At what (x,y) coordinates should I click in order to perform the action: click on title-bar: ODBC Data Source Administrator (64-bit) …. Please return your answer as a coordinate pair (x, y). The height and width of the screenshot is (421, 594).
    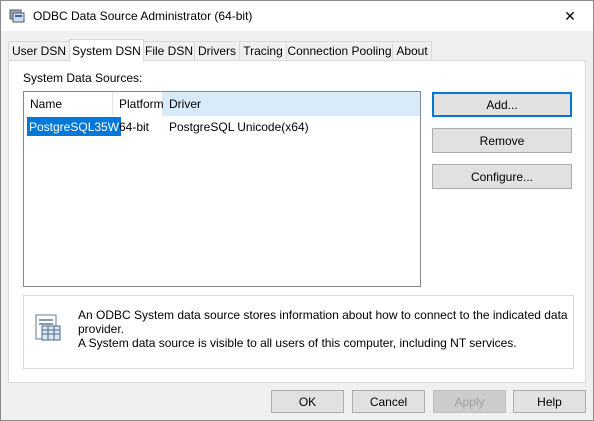
    Looking at the image, I should click on (297, 16).